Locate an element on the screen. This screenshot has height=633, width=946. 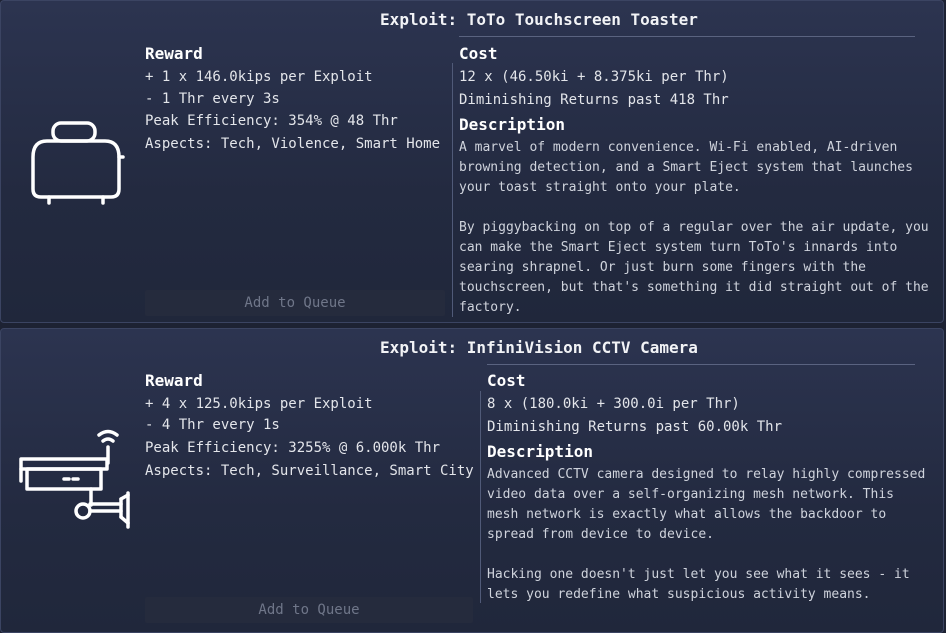
reward-line: Peak Efficiency: 3255% @ 6.000k Thr is located at coordinates (293, 448).